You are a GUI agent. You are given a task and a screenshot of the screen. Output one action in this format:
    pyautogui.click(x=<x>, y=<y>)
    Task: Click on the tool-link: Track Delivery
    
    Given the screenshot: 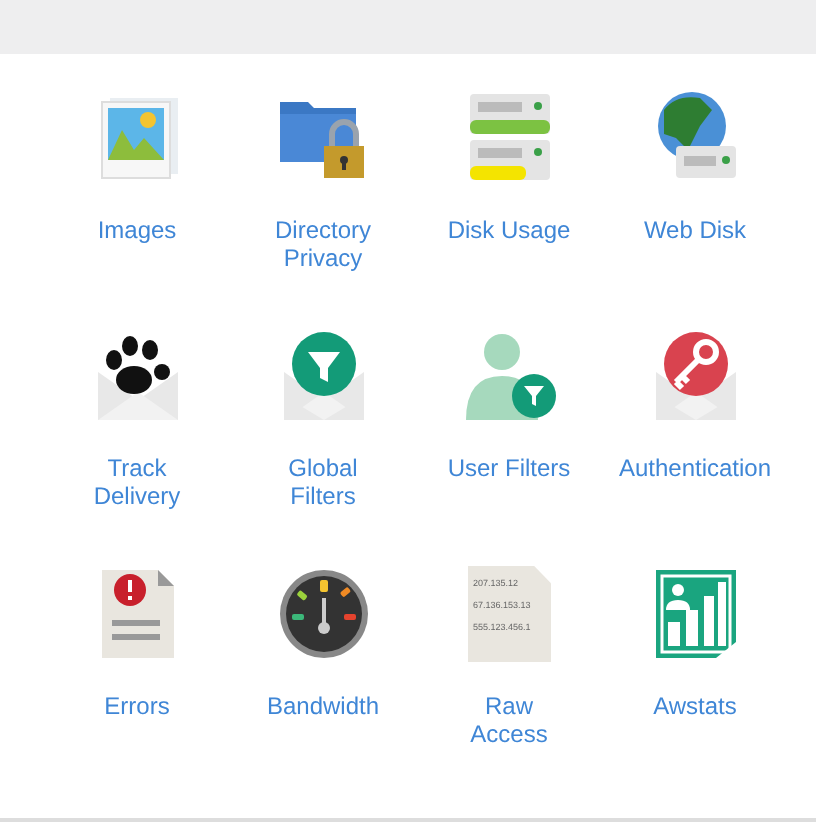 What is the action you would take?
    pyautogui.click(x=137, y=482)
    